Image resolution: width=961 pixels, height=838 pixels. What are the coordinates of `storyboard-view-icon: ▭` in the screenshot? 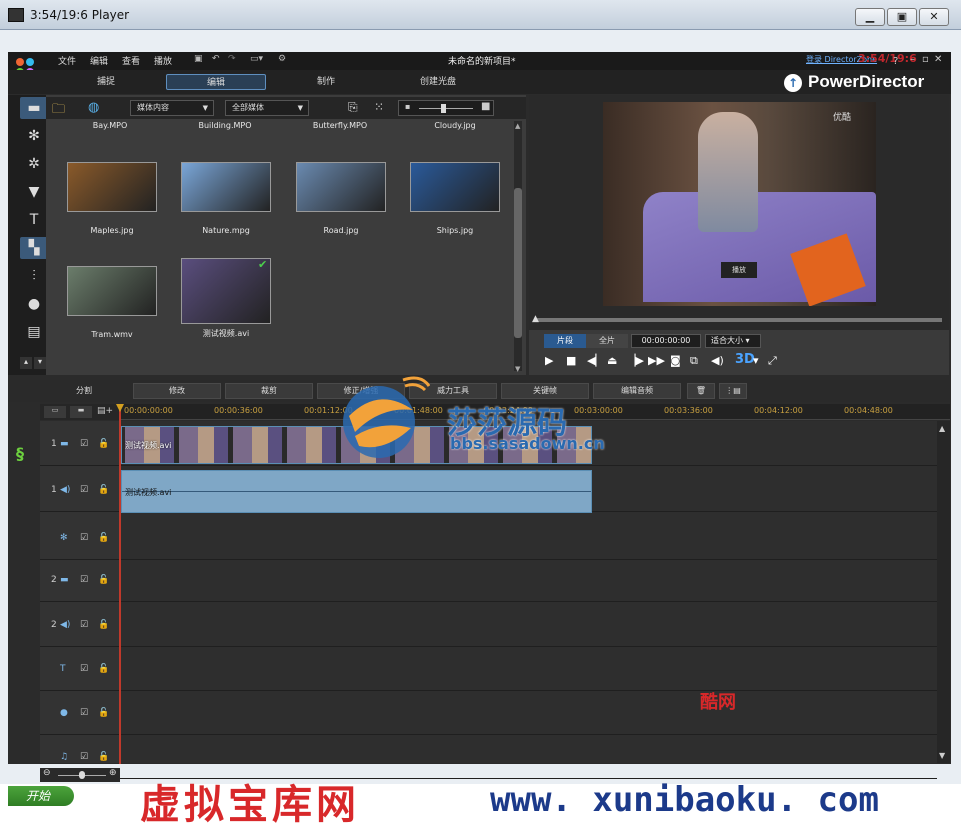 It's located at (55, 412).